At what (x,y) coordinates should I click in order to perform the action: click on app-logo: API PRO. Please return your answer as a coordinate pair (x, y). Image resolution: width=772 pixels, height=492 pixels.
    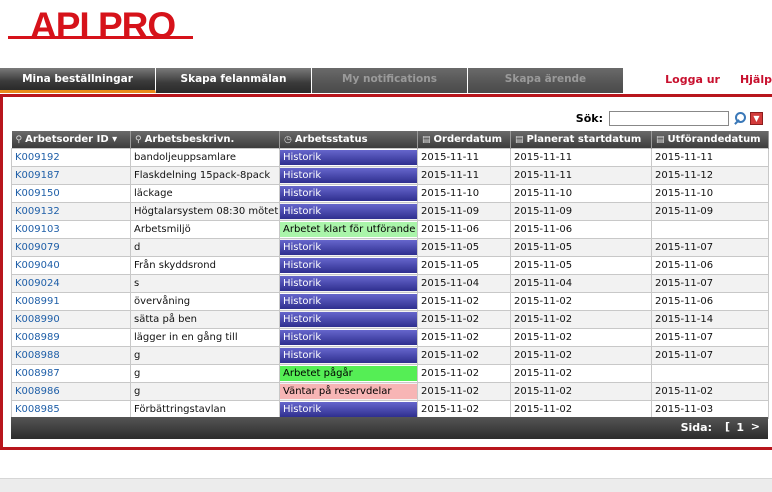
    Looking at the image, I should click on (103, 26).